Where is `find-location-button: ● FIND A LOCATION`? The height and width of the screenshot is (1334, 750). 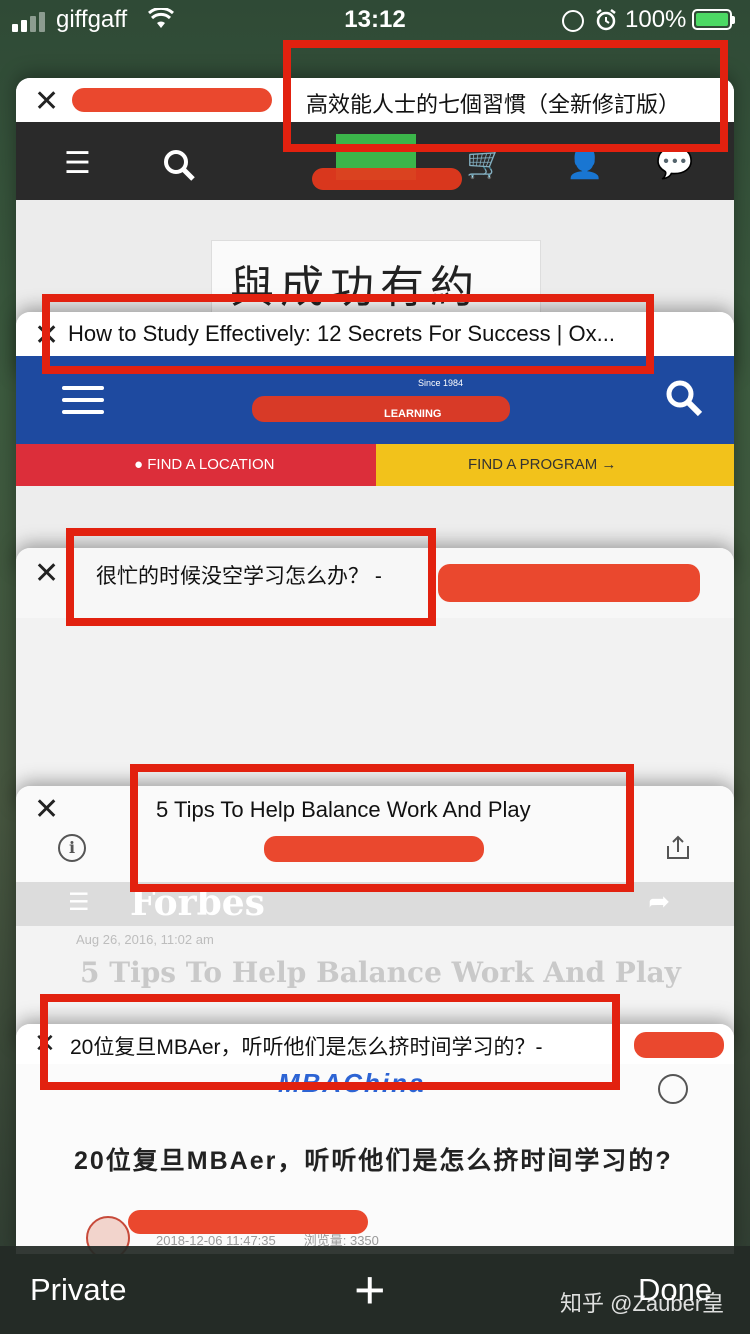 find-location-button: ● FIND A LOCATION is located at coordinates (196, 465).